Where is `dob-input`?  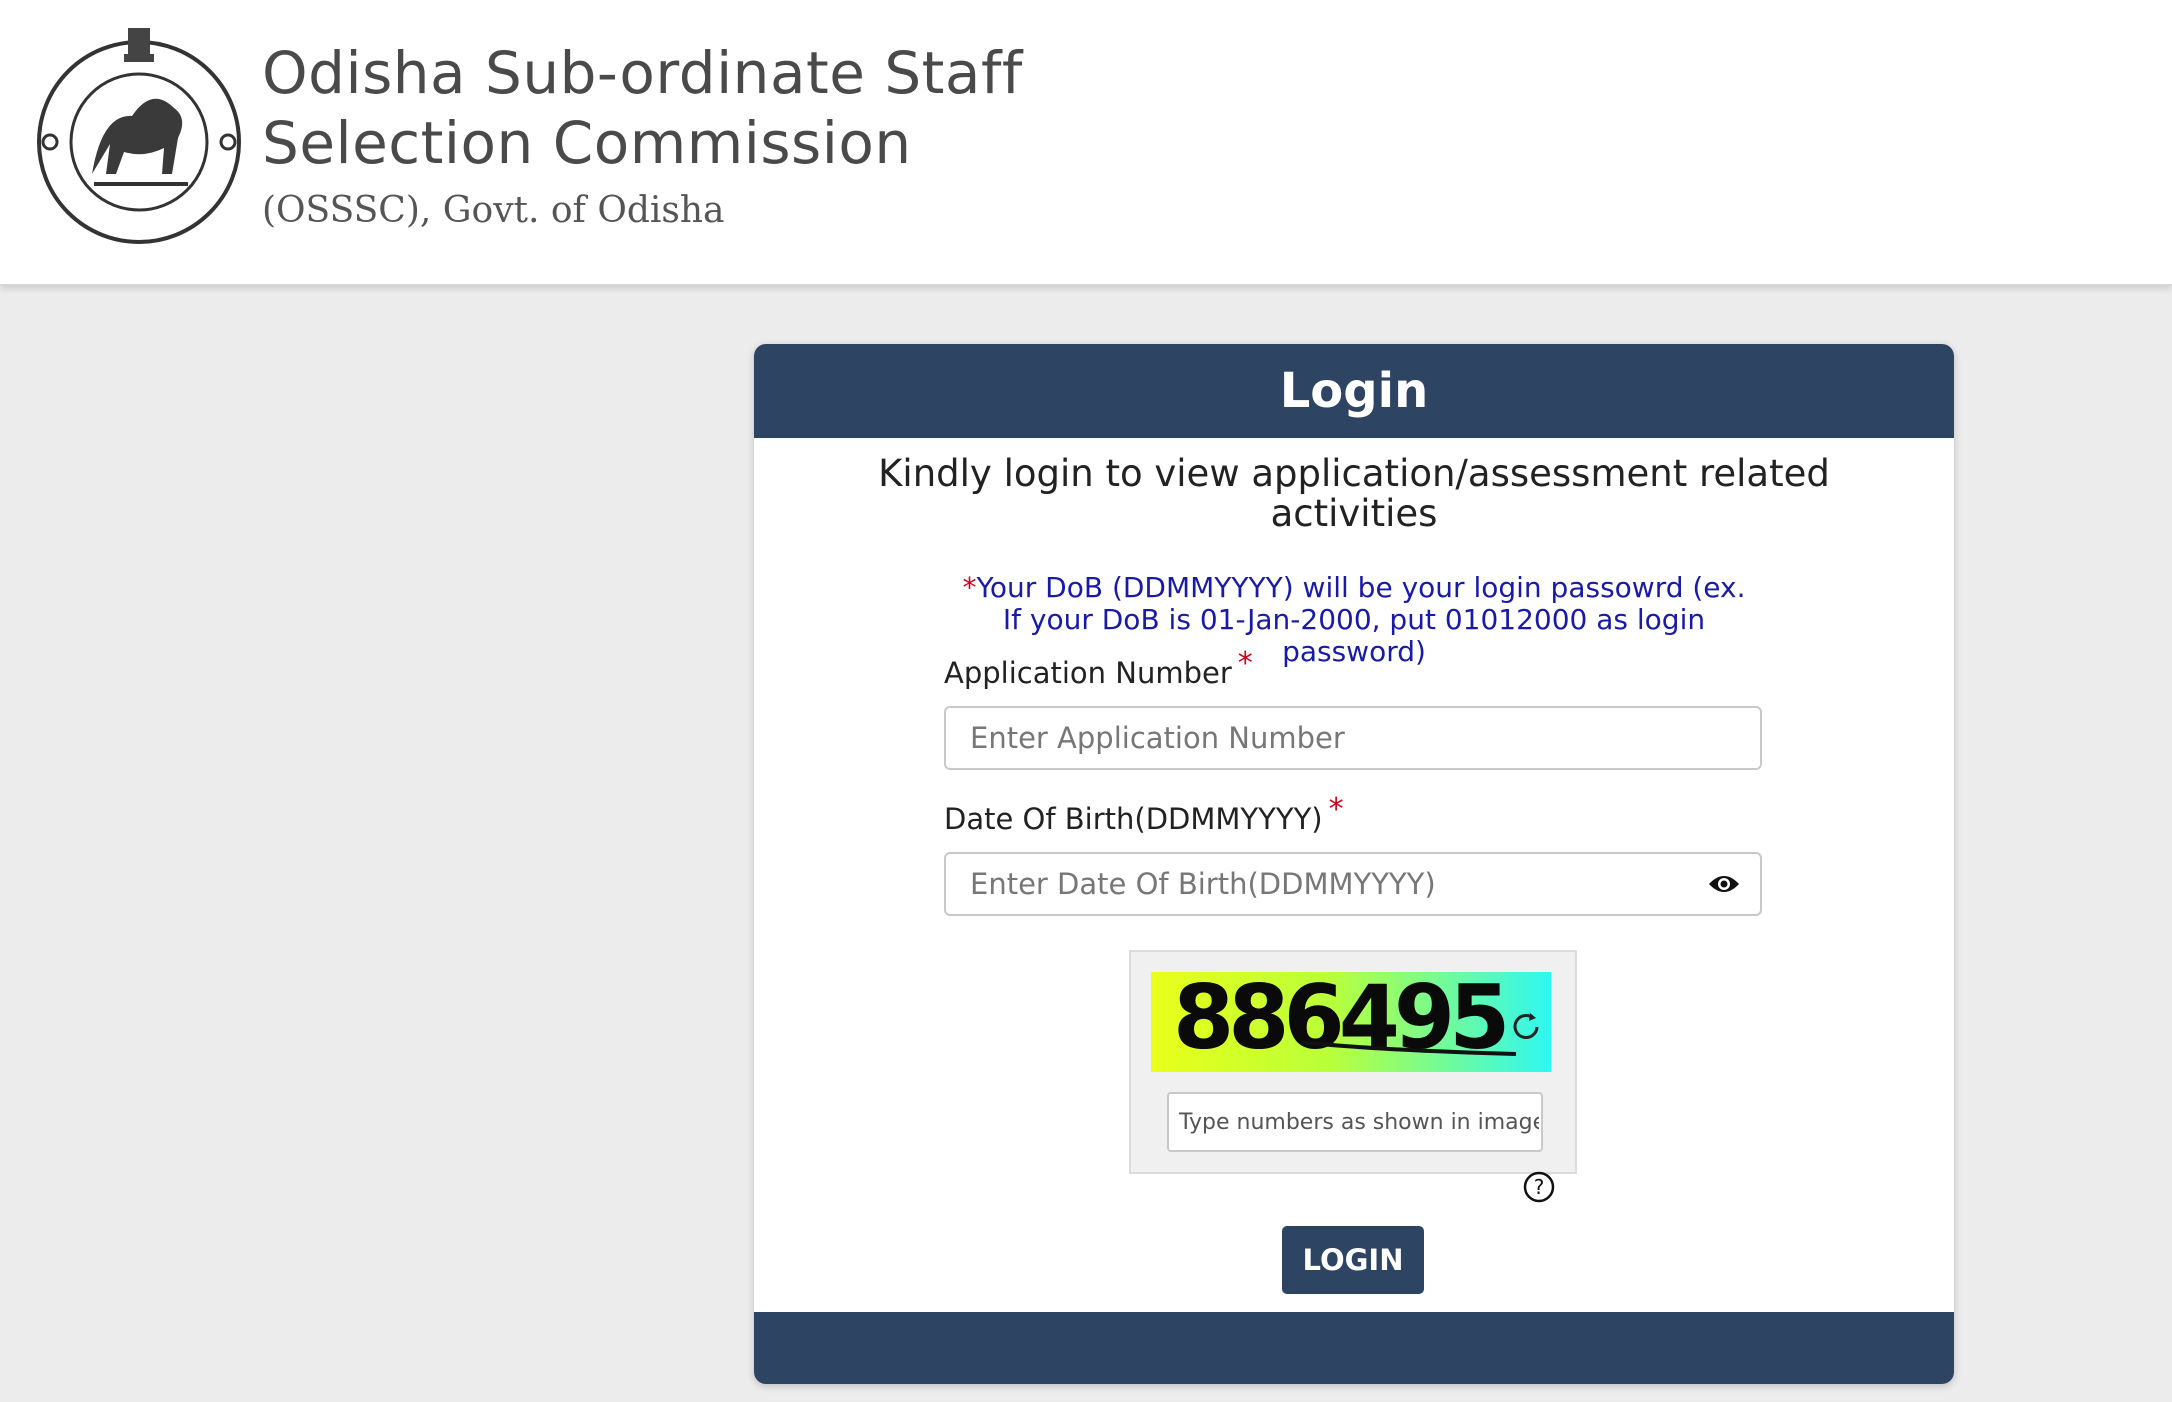
dob-input is located at coordinates (1328, 884).